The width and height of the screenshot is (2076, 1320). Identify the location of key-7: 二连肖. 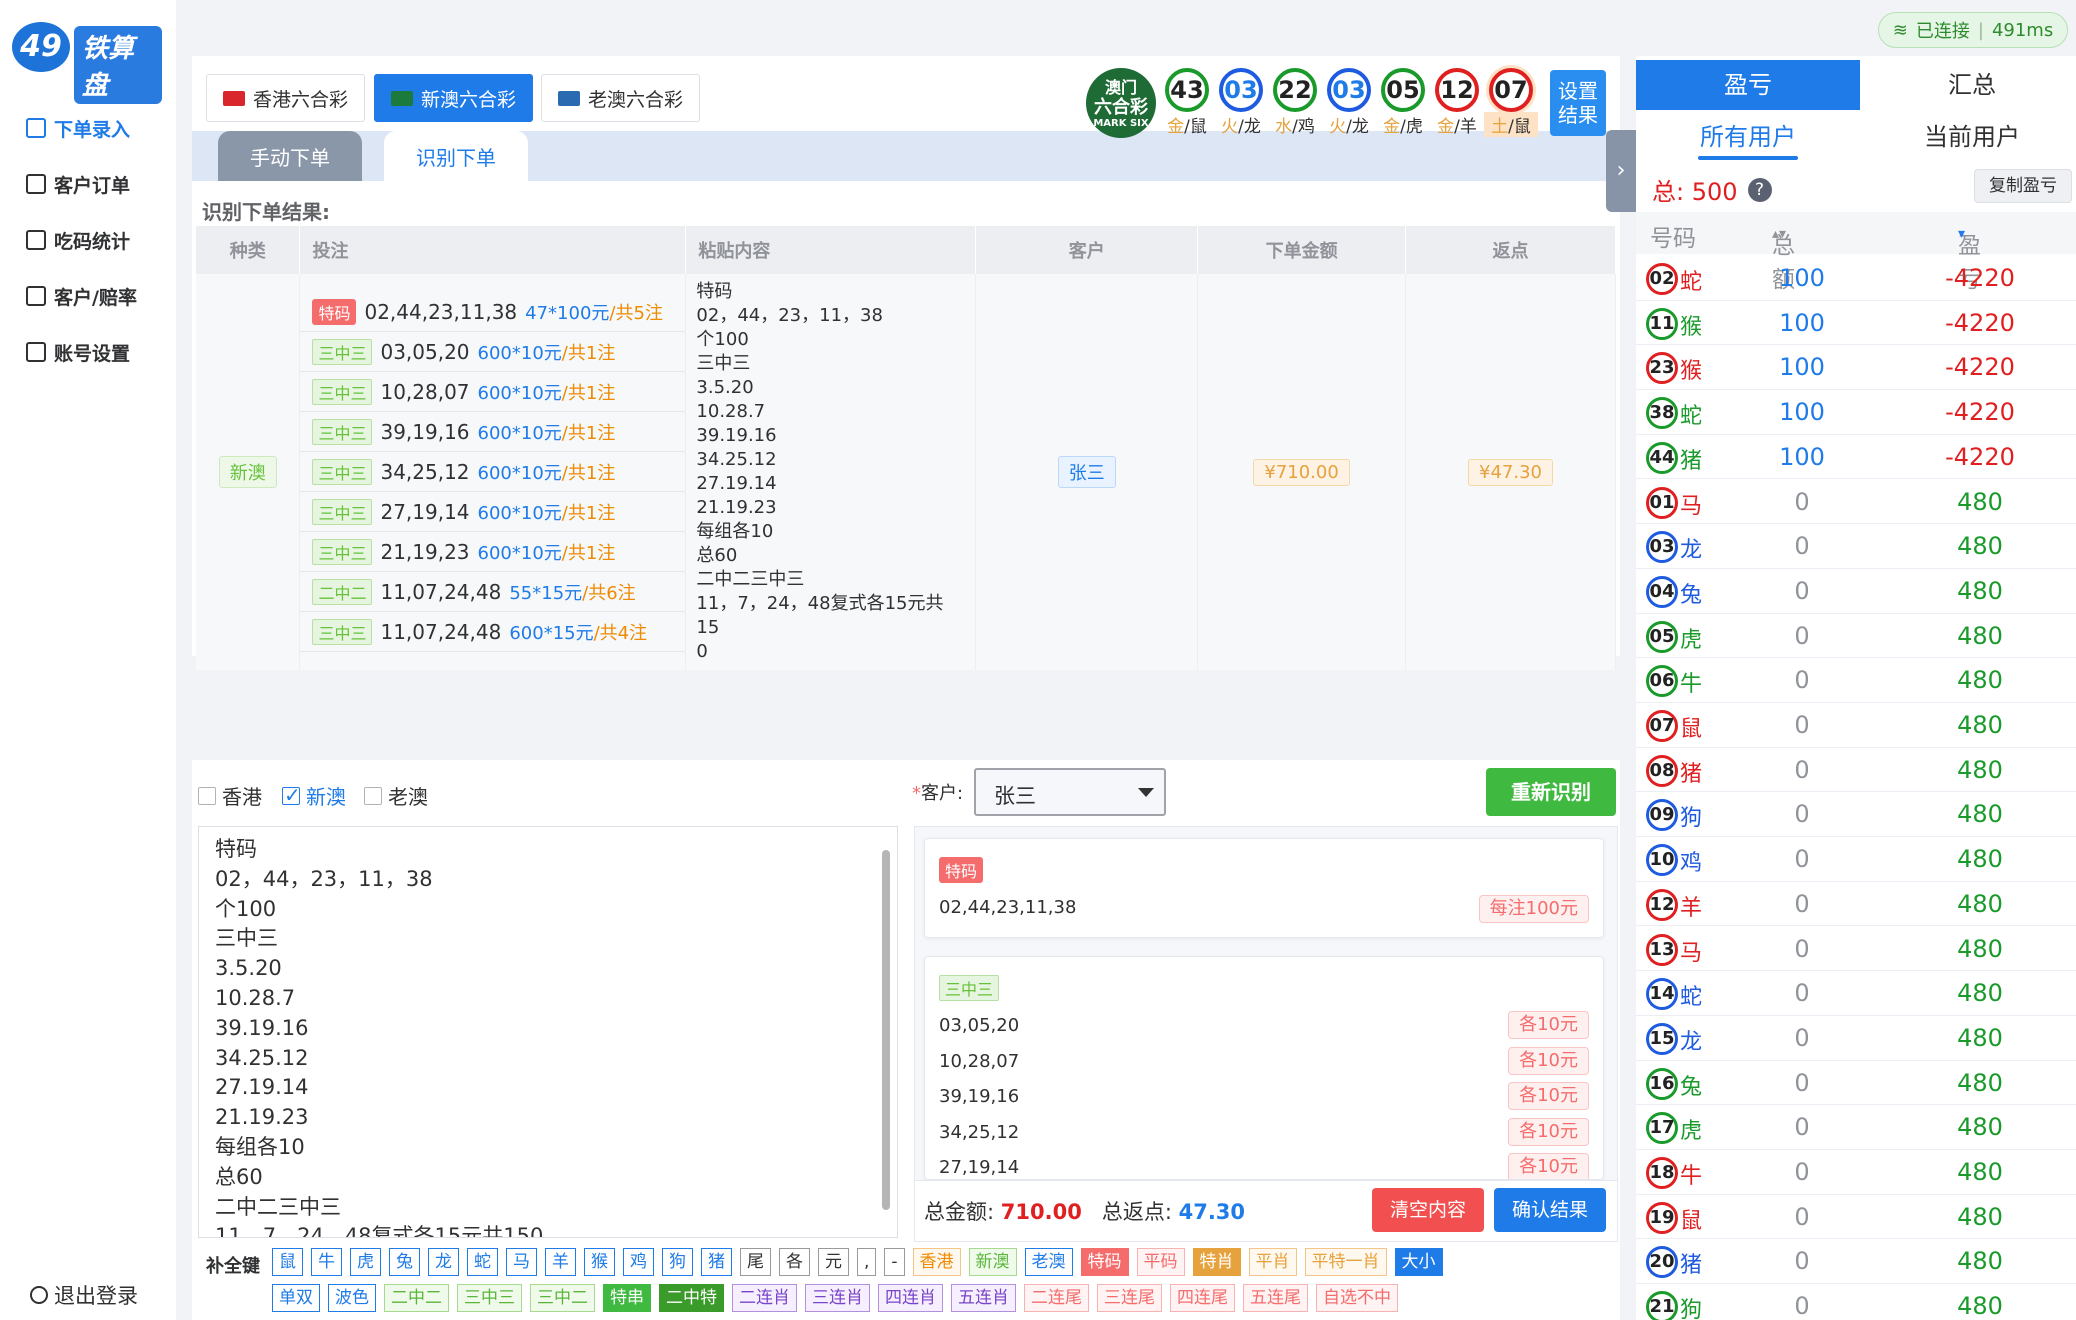
(764, 1298).